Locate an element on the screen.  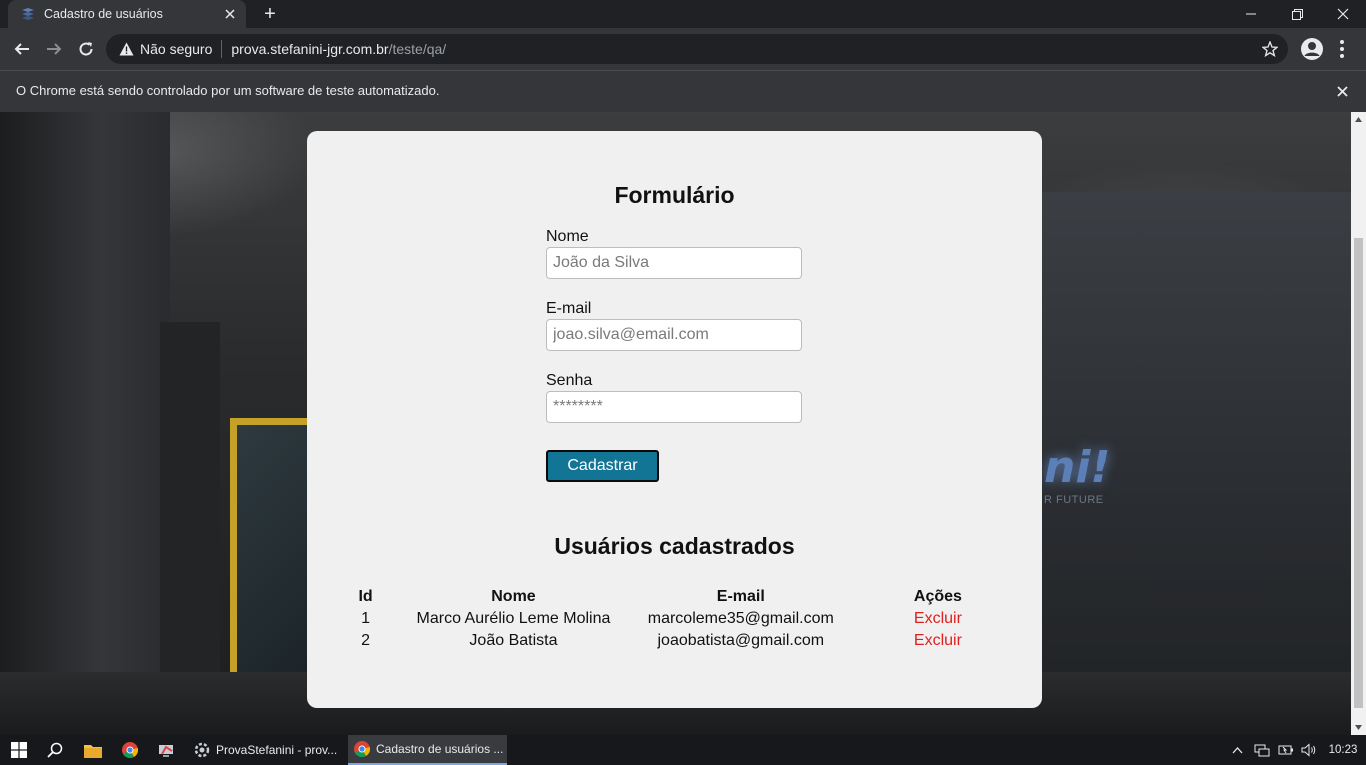
name-label: Nome is located at coordinates (567, 236).